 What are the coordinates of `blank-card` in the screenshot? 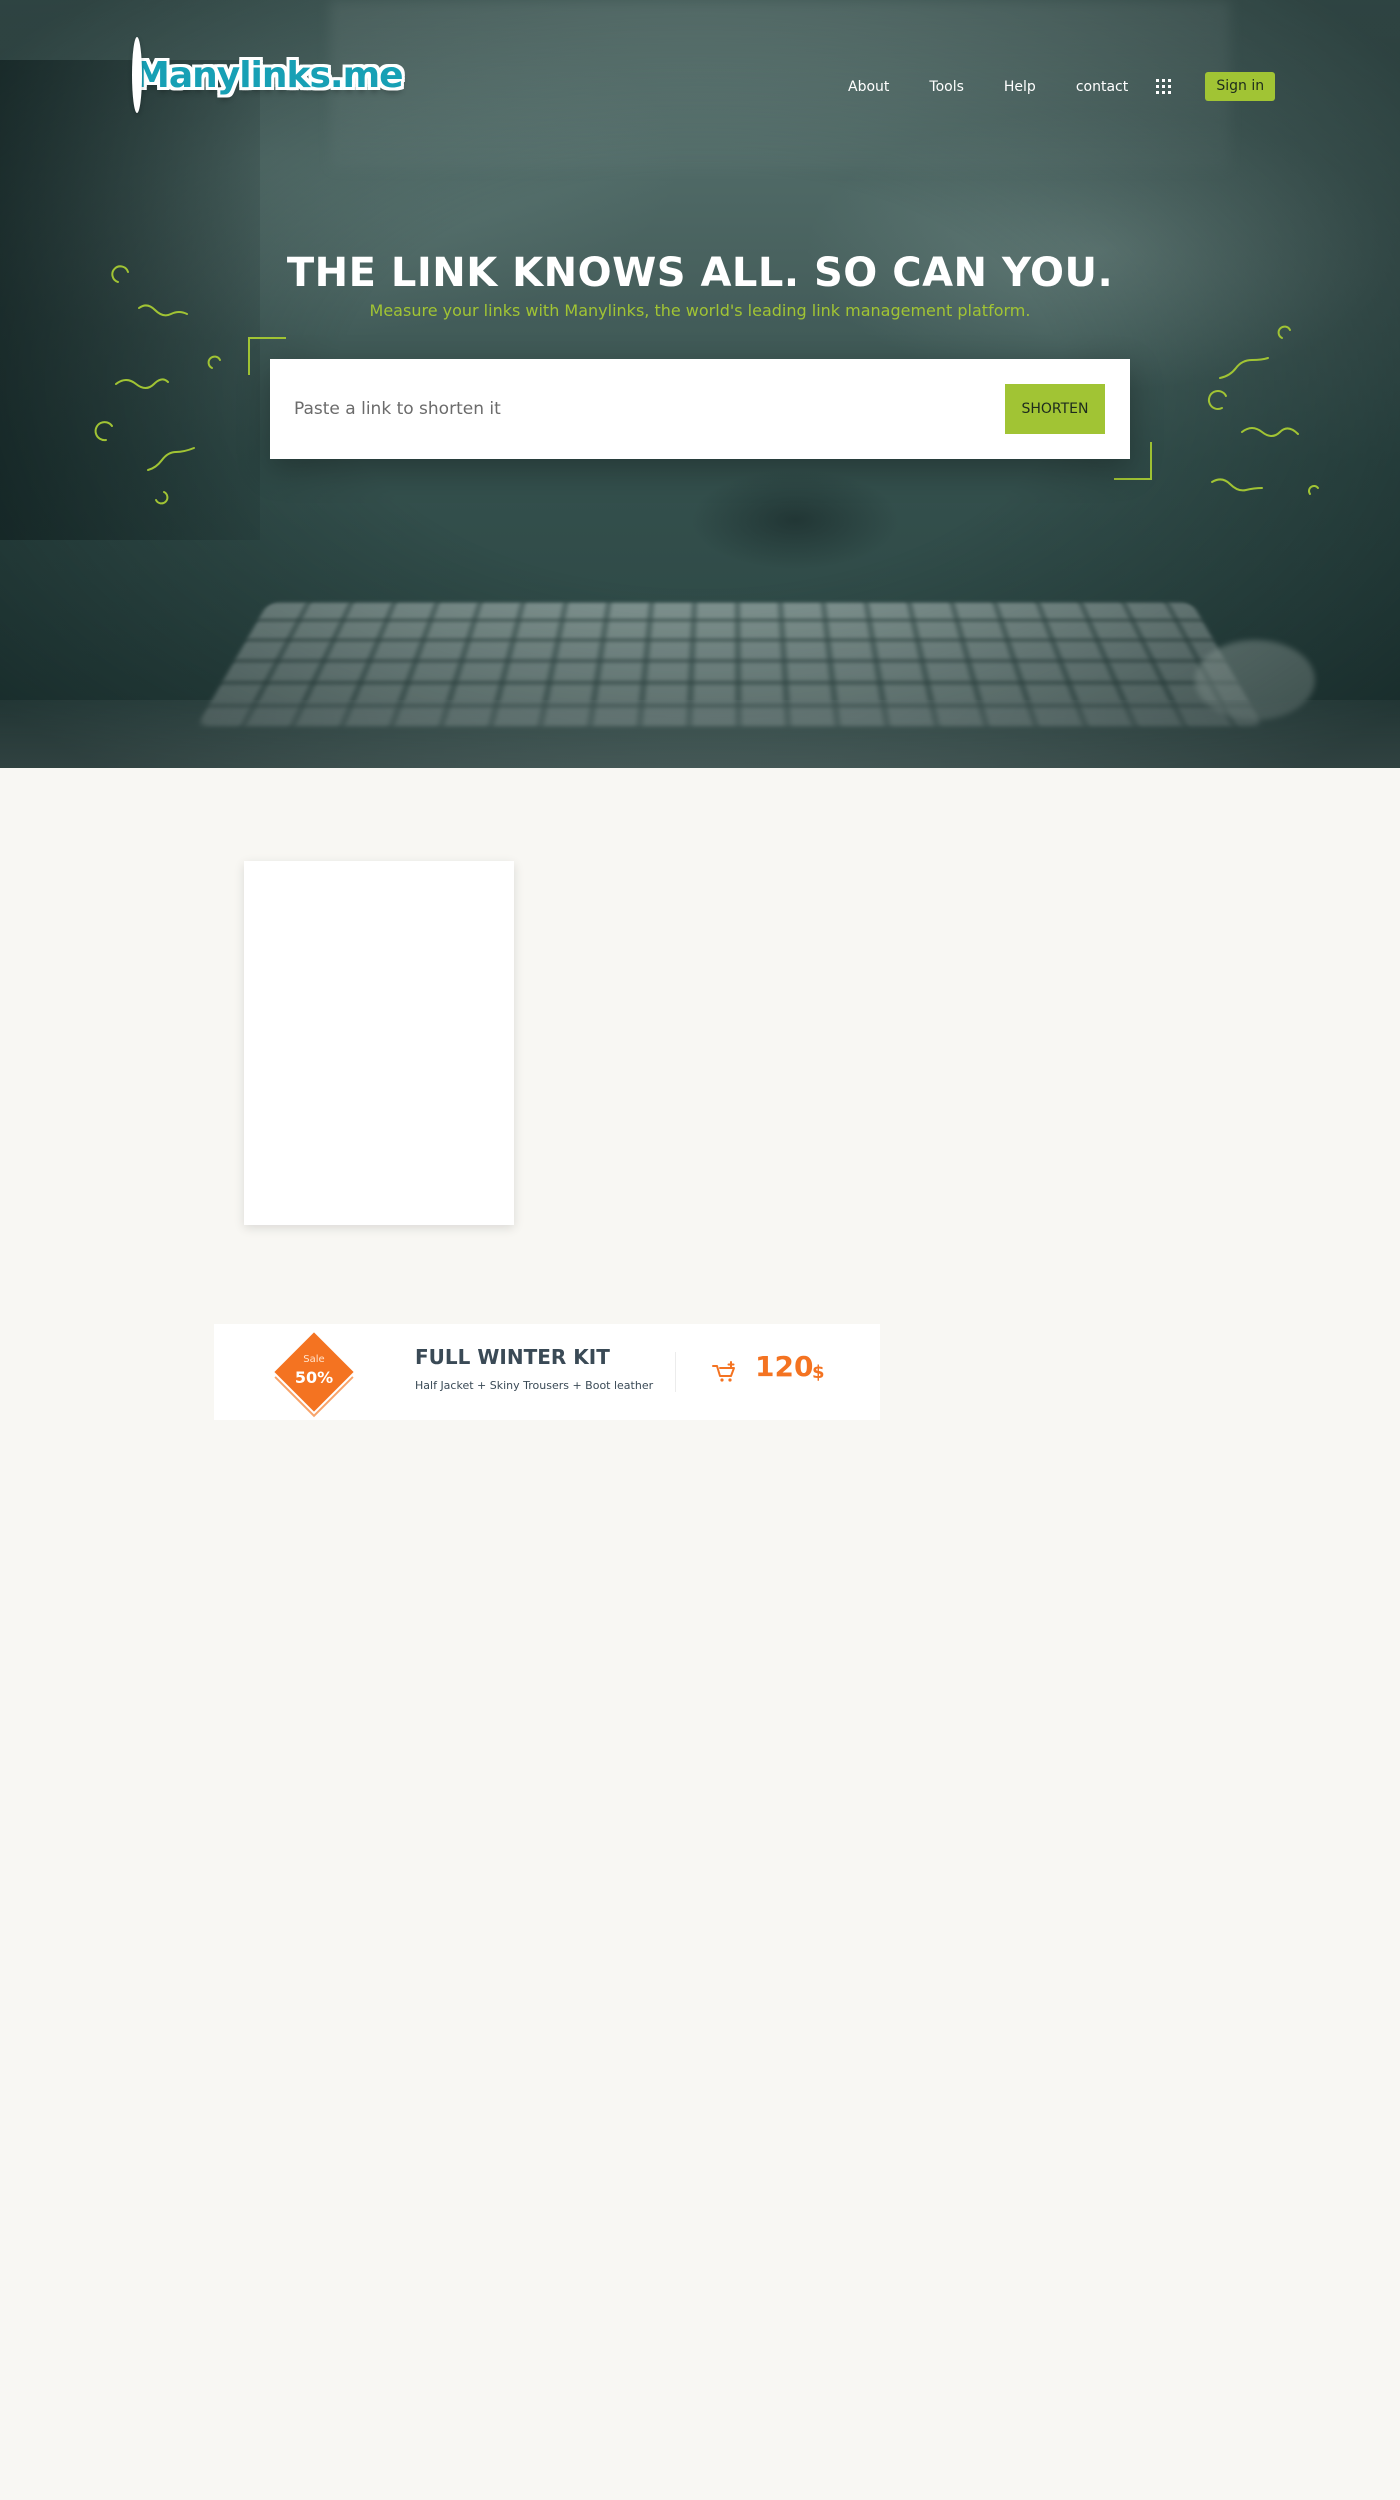 It's located at (379, 1043).